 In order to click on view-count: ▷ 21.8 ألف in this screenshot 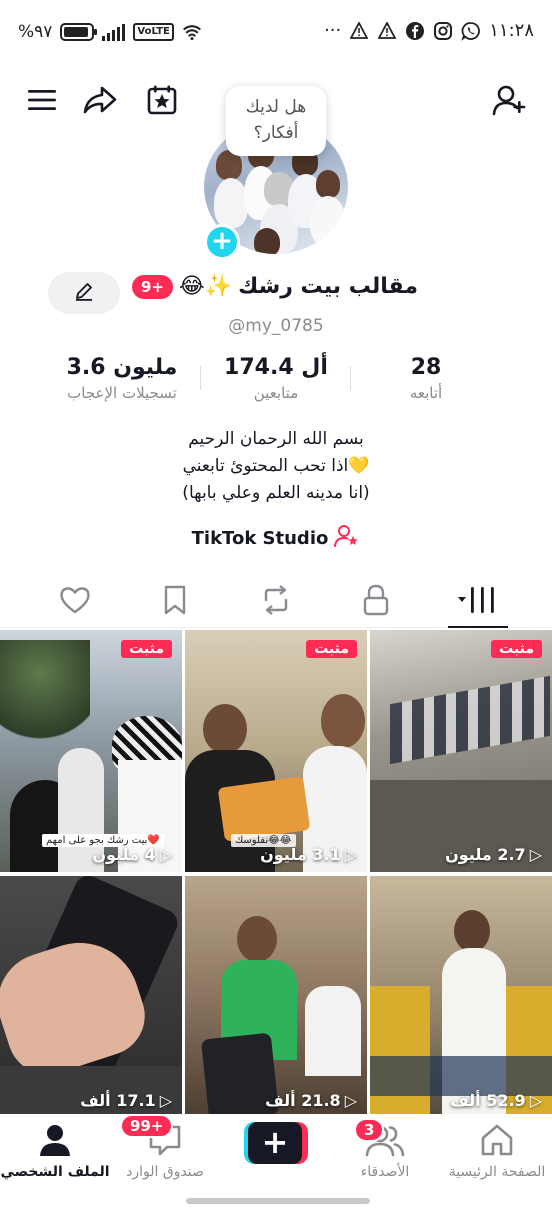, I will do `click(311, 1100)`.